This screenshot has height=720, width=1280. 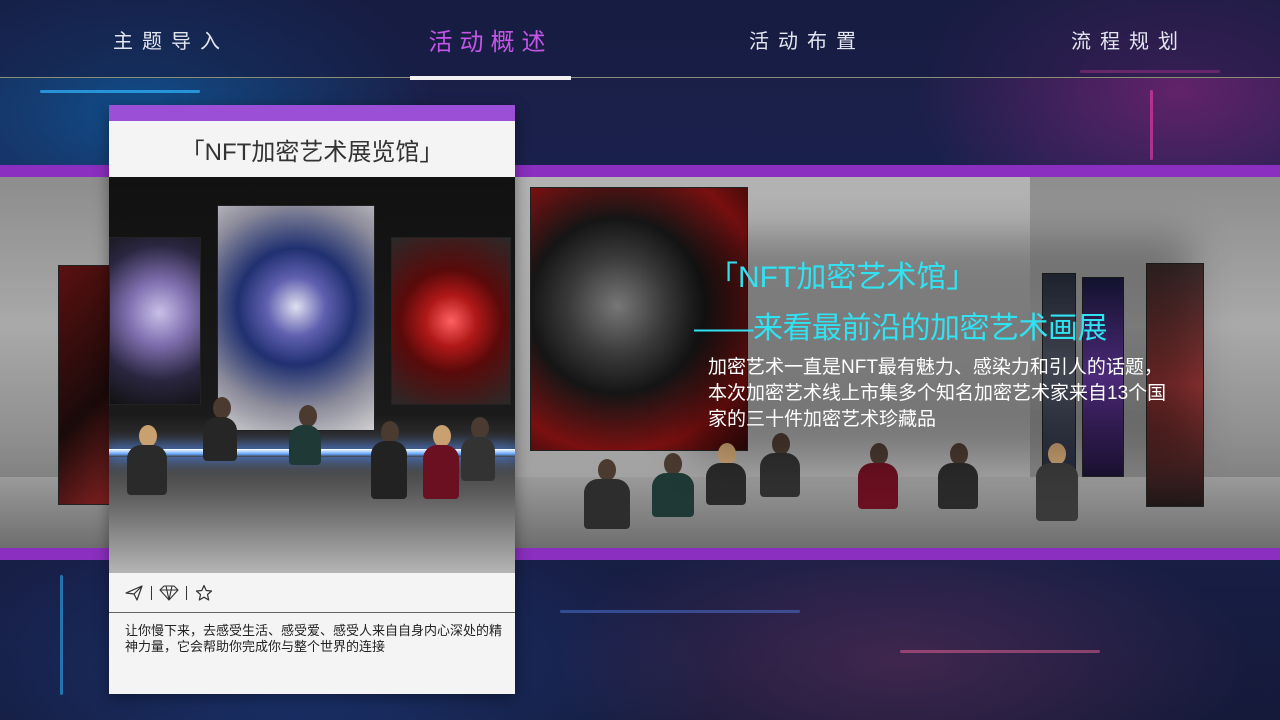 What do you see at coordinates (169, 593) in the screenshot?
I see `diamond-icon` at bounding box center [169, 593].